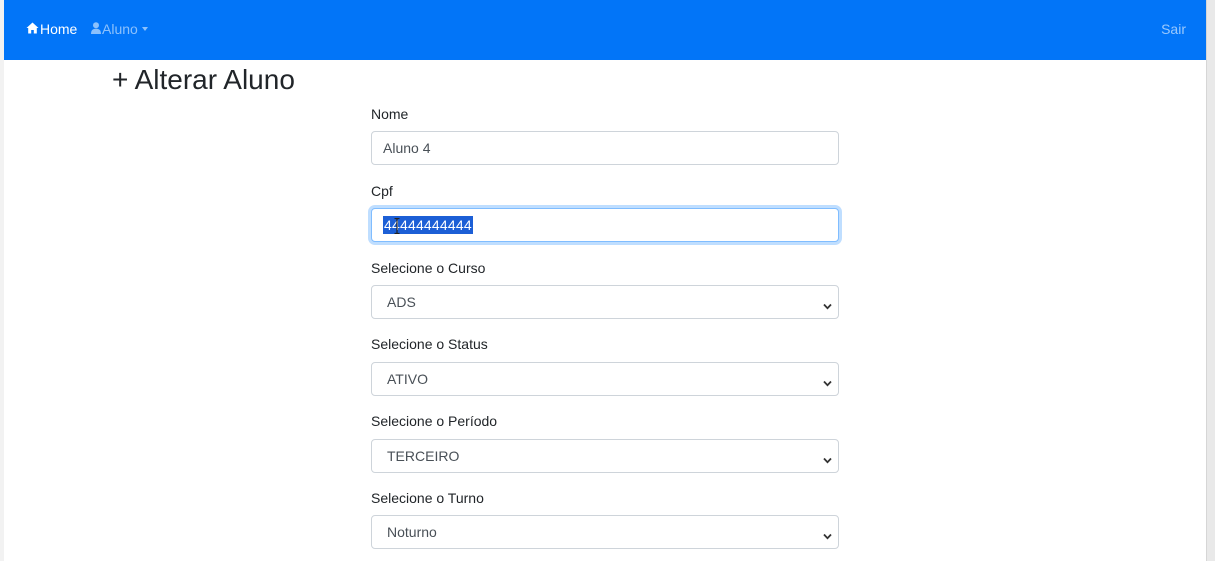 The image size is (1215, 561). What do you see at coordinates (2, 280) in the screenshot?
I see `window-left-edge` at bounding box center [2, 280].